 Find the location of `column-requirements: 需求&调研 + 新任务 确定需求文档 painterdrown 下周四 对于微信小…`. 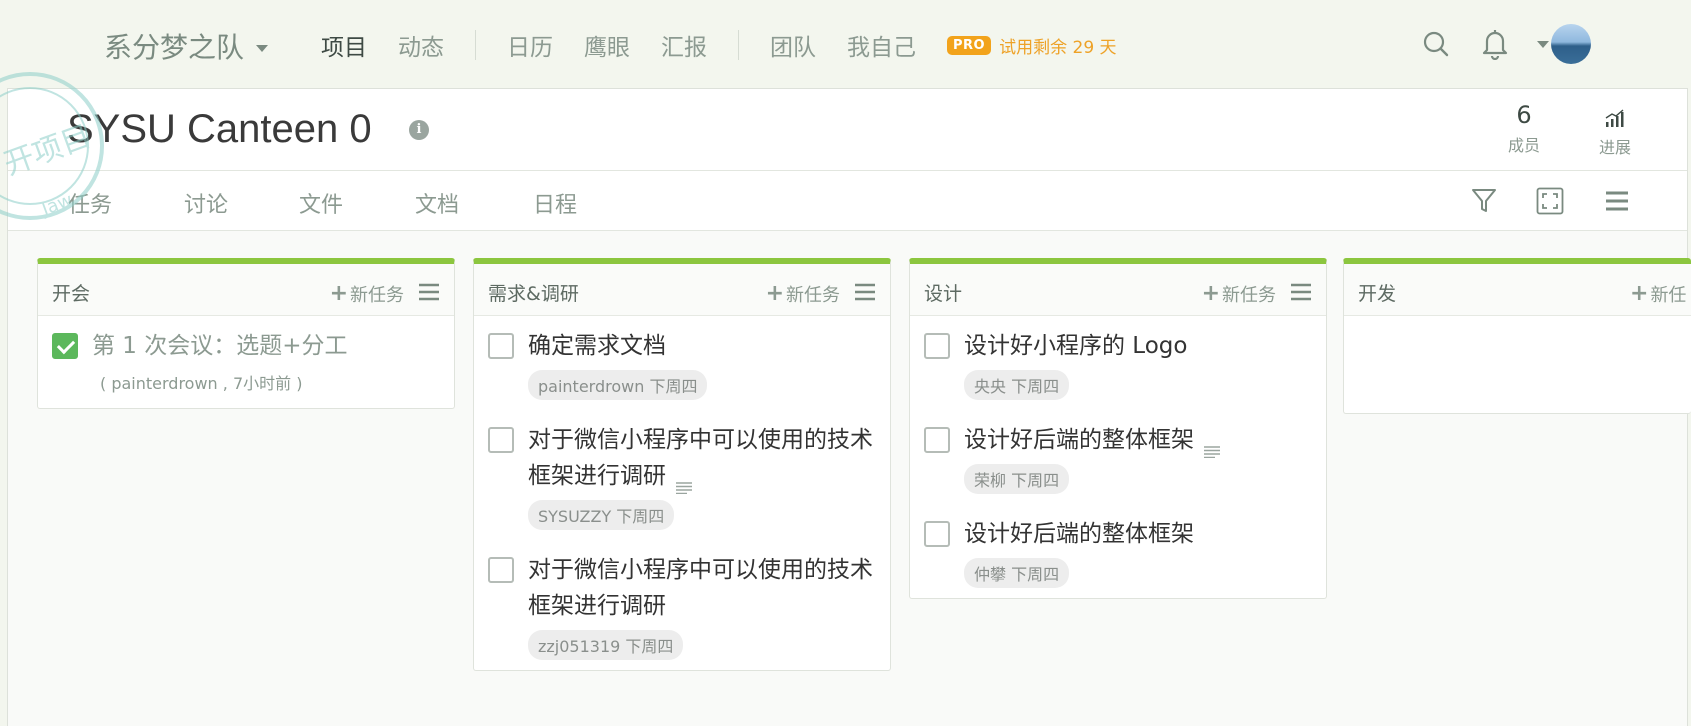

column-requirements: 需求&调研 + 新任务 确定需求文档 painterdrown 下周四 对于微信小… is located at coordinates (682, 464).